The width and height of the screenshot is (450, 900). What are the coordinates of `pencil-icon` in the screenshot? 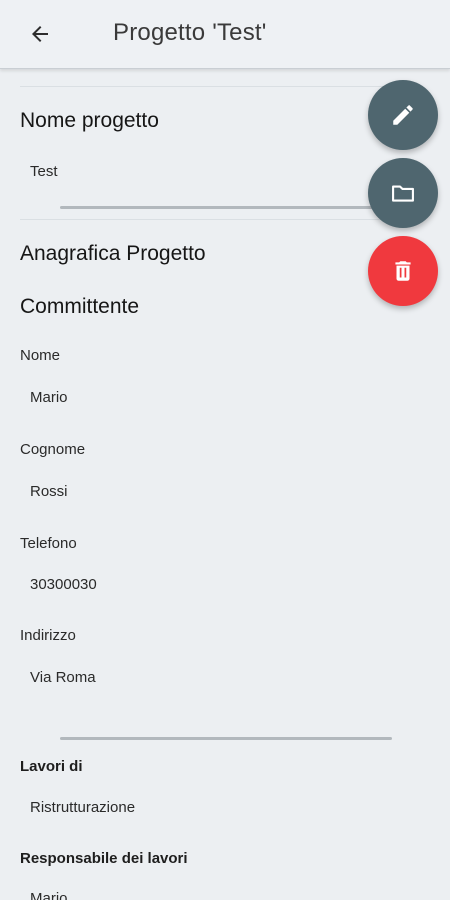 It's located at (403, 115).